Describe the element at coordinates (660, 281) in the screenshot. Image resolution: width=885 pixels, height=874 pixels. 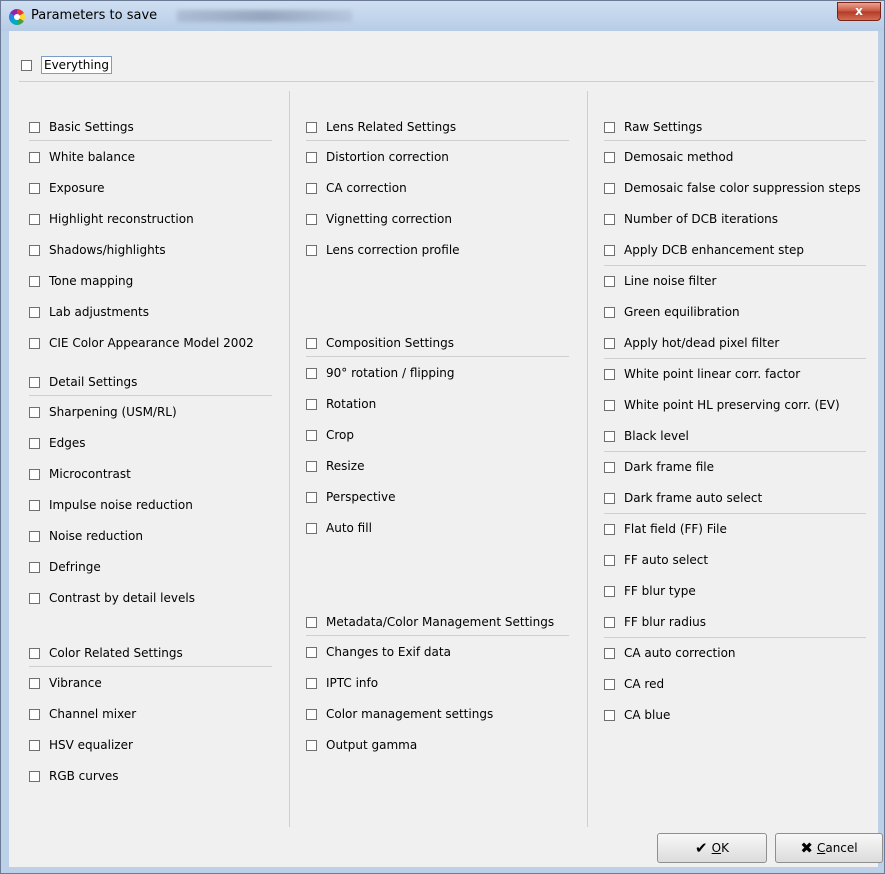
I see `checkbox-line-noise-filter: Line noise filter` at that location.